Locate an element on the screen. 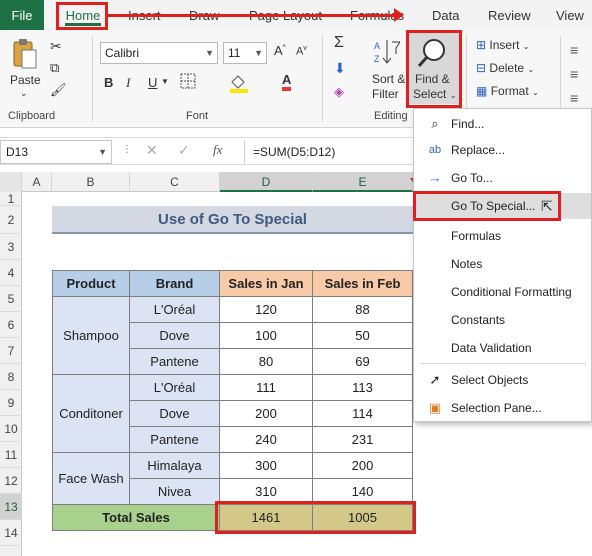  italic-button: I is located at coordinates (128, 83).